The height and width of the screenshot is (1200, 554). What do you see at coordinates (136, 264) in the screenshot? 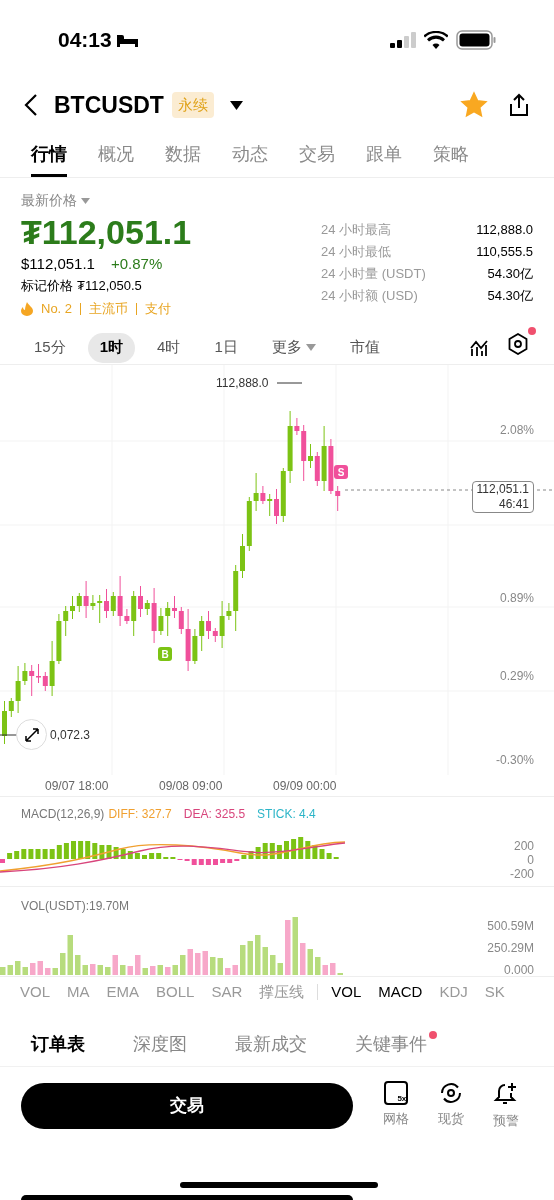
I see `price-change: +0.87%` at bounding box center [136, 264].